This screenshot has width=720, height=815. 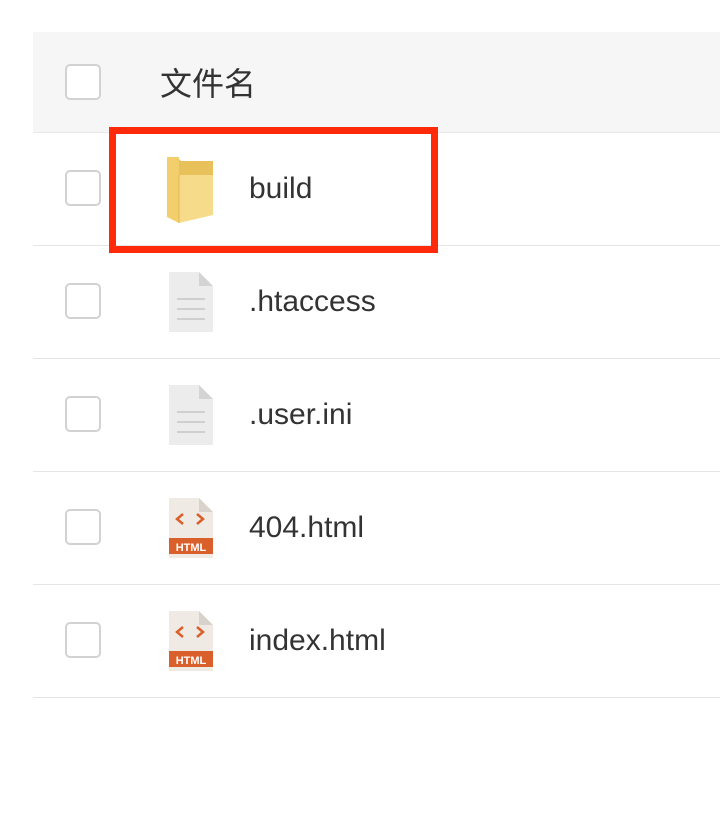 What do you see at coordinates (376, 528) in the screenshot?
I see `table-row: HTML 404.html` at bounding box center [376, 528].